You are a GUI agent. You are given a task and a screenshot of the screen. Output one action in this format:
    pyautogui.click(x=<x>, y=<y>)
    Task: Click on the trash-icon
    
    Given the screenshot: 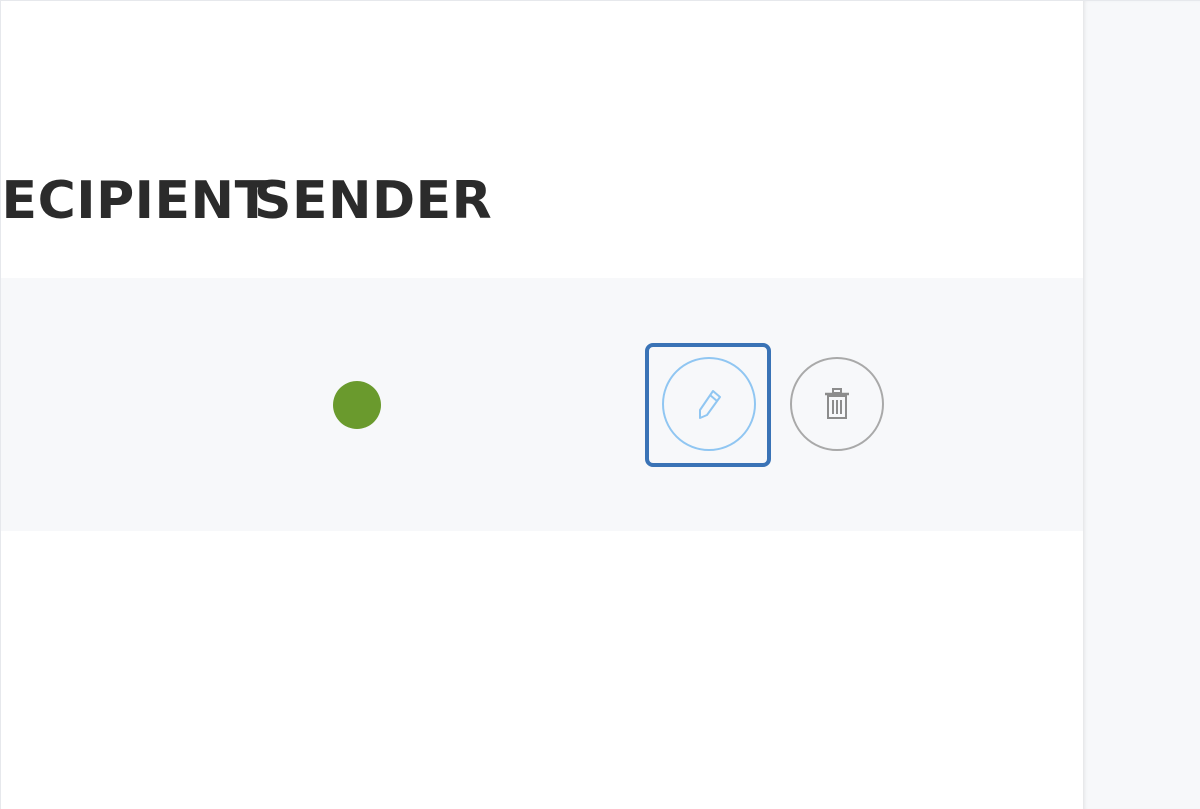 What is the action you would take?
    pyautogui.click(x=837, y=404)
    